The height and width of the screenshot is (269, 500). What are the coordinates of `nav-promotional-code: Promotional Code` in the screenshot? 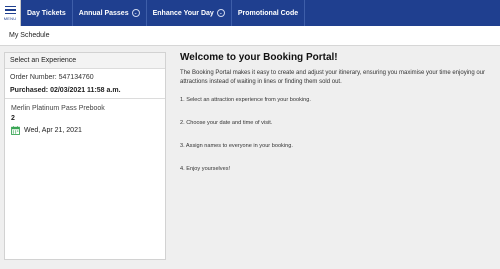 It's located at (269, 13).